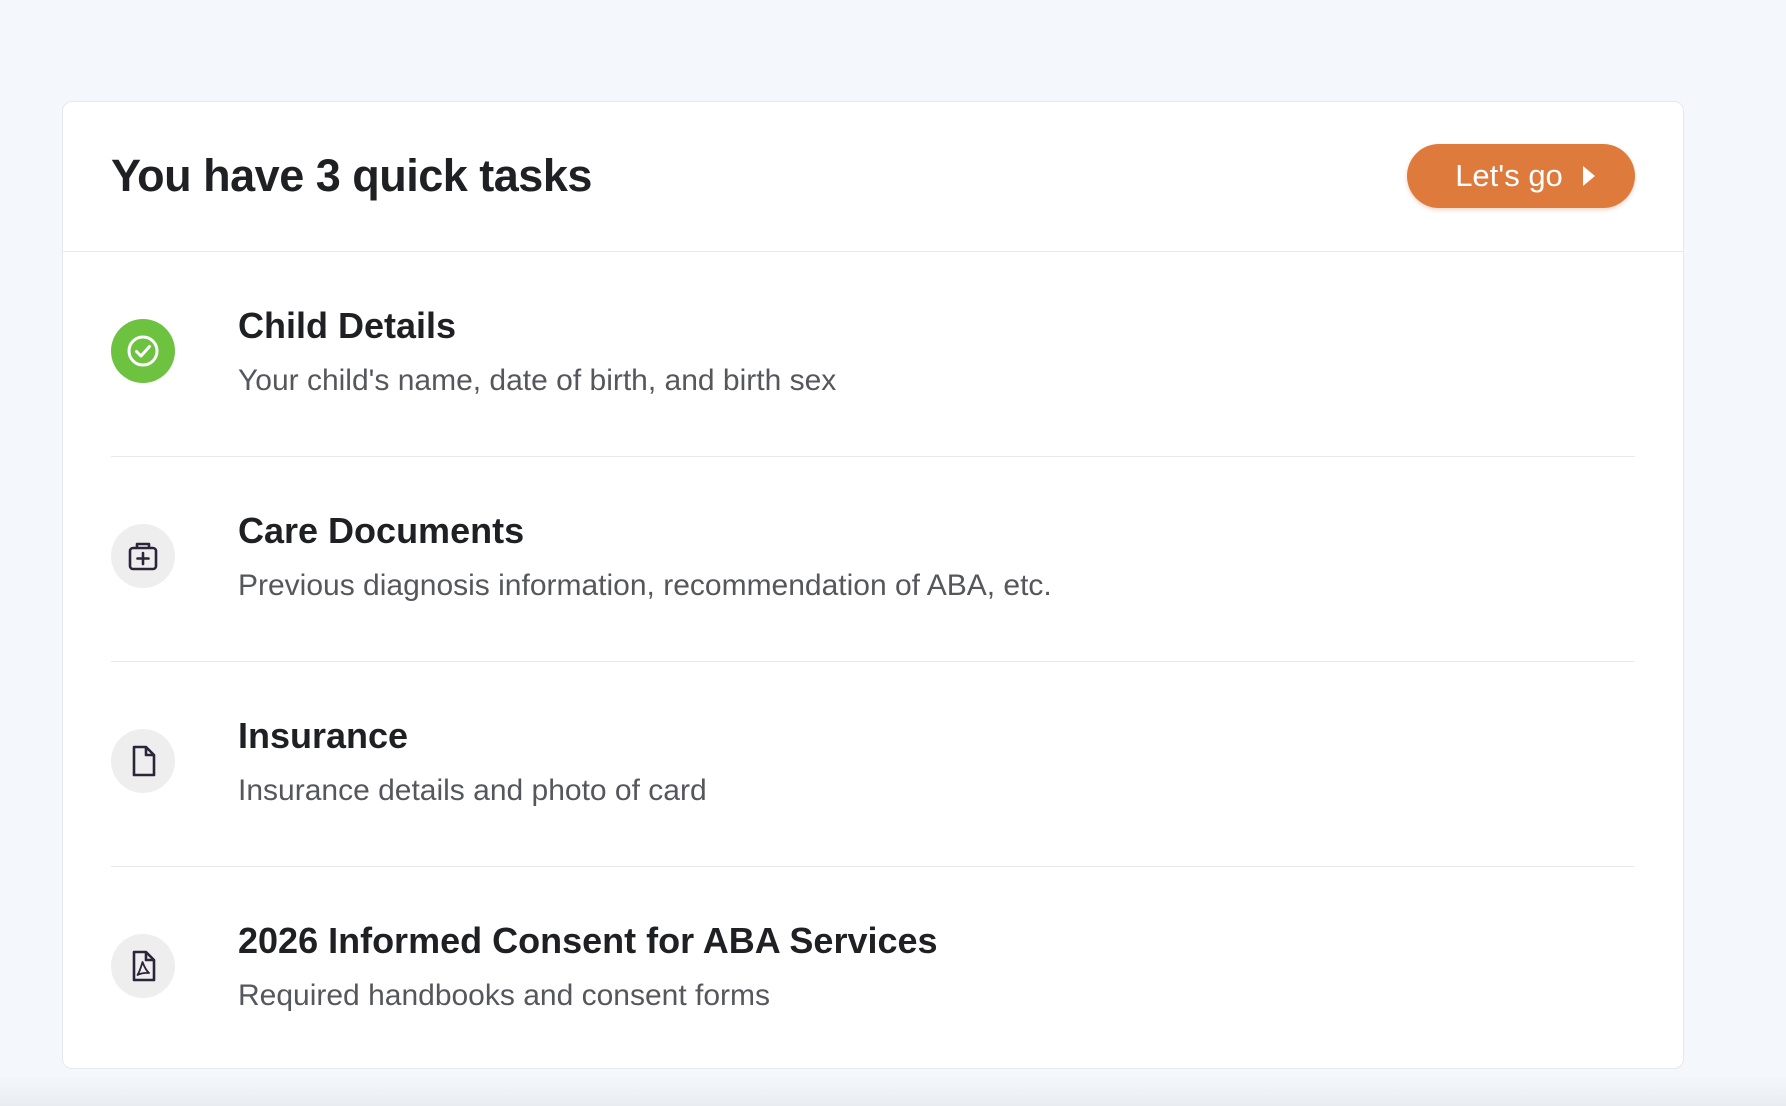 Image resolution: width=1786 pixels, height=1106 pixels. I want to click on document-icon, so click(143, 761).